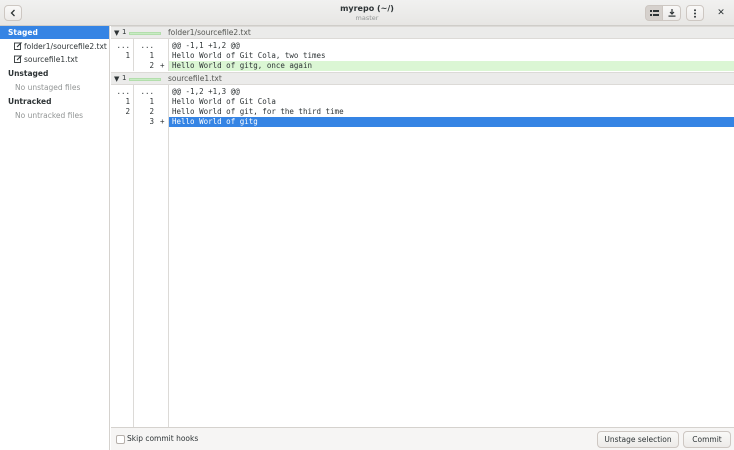 This screenshot has width=734, height=450. I want to click on line-text: Hello World of git, for the third time, so click(258, 111).